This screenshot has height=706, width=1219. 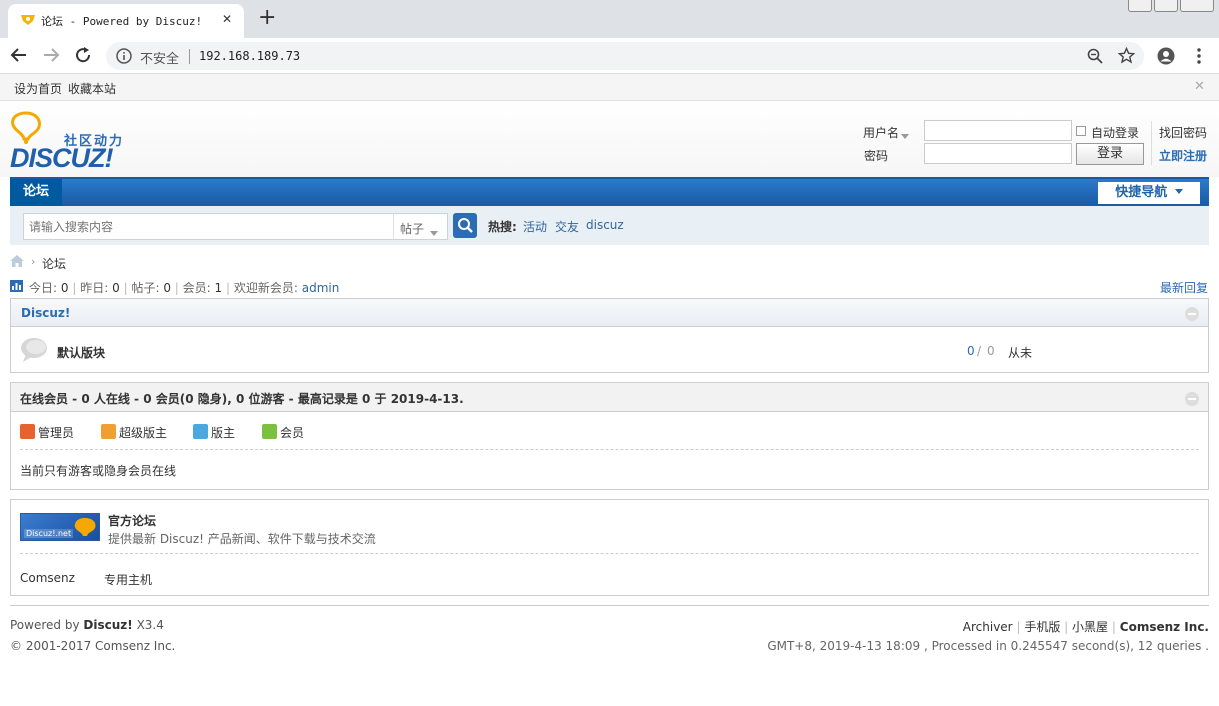 What do you see at coordinates (905, 135) in the screenshot?
I see `username-dropdown-icon` at bounding box center [905, 135].